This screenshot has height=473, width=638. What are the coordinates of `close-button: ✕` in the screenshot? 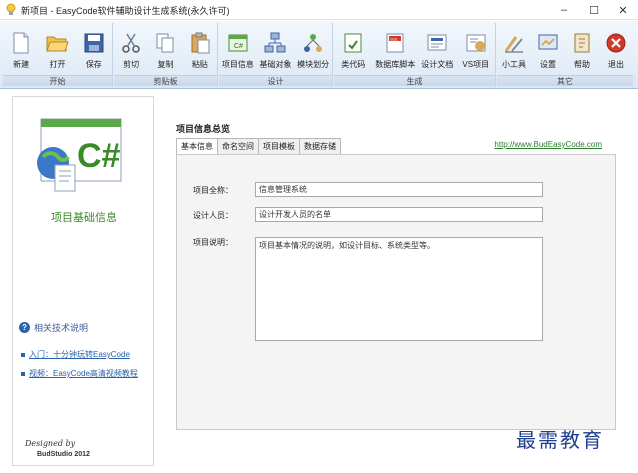 It's located at (623, 10).